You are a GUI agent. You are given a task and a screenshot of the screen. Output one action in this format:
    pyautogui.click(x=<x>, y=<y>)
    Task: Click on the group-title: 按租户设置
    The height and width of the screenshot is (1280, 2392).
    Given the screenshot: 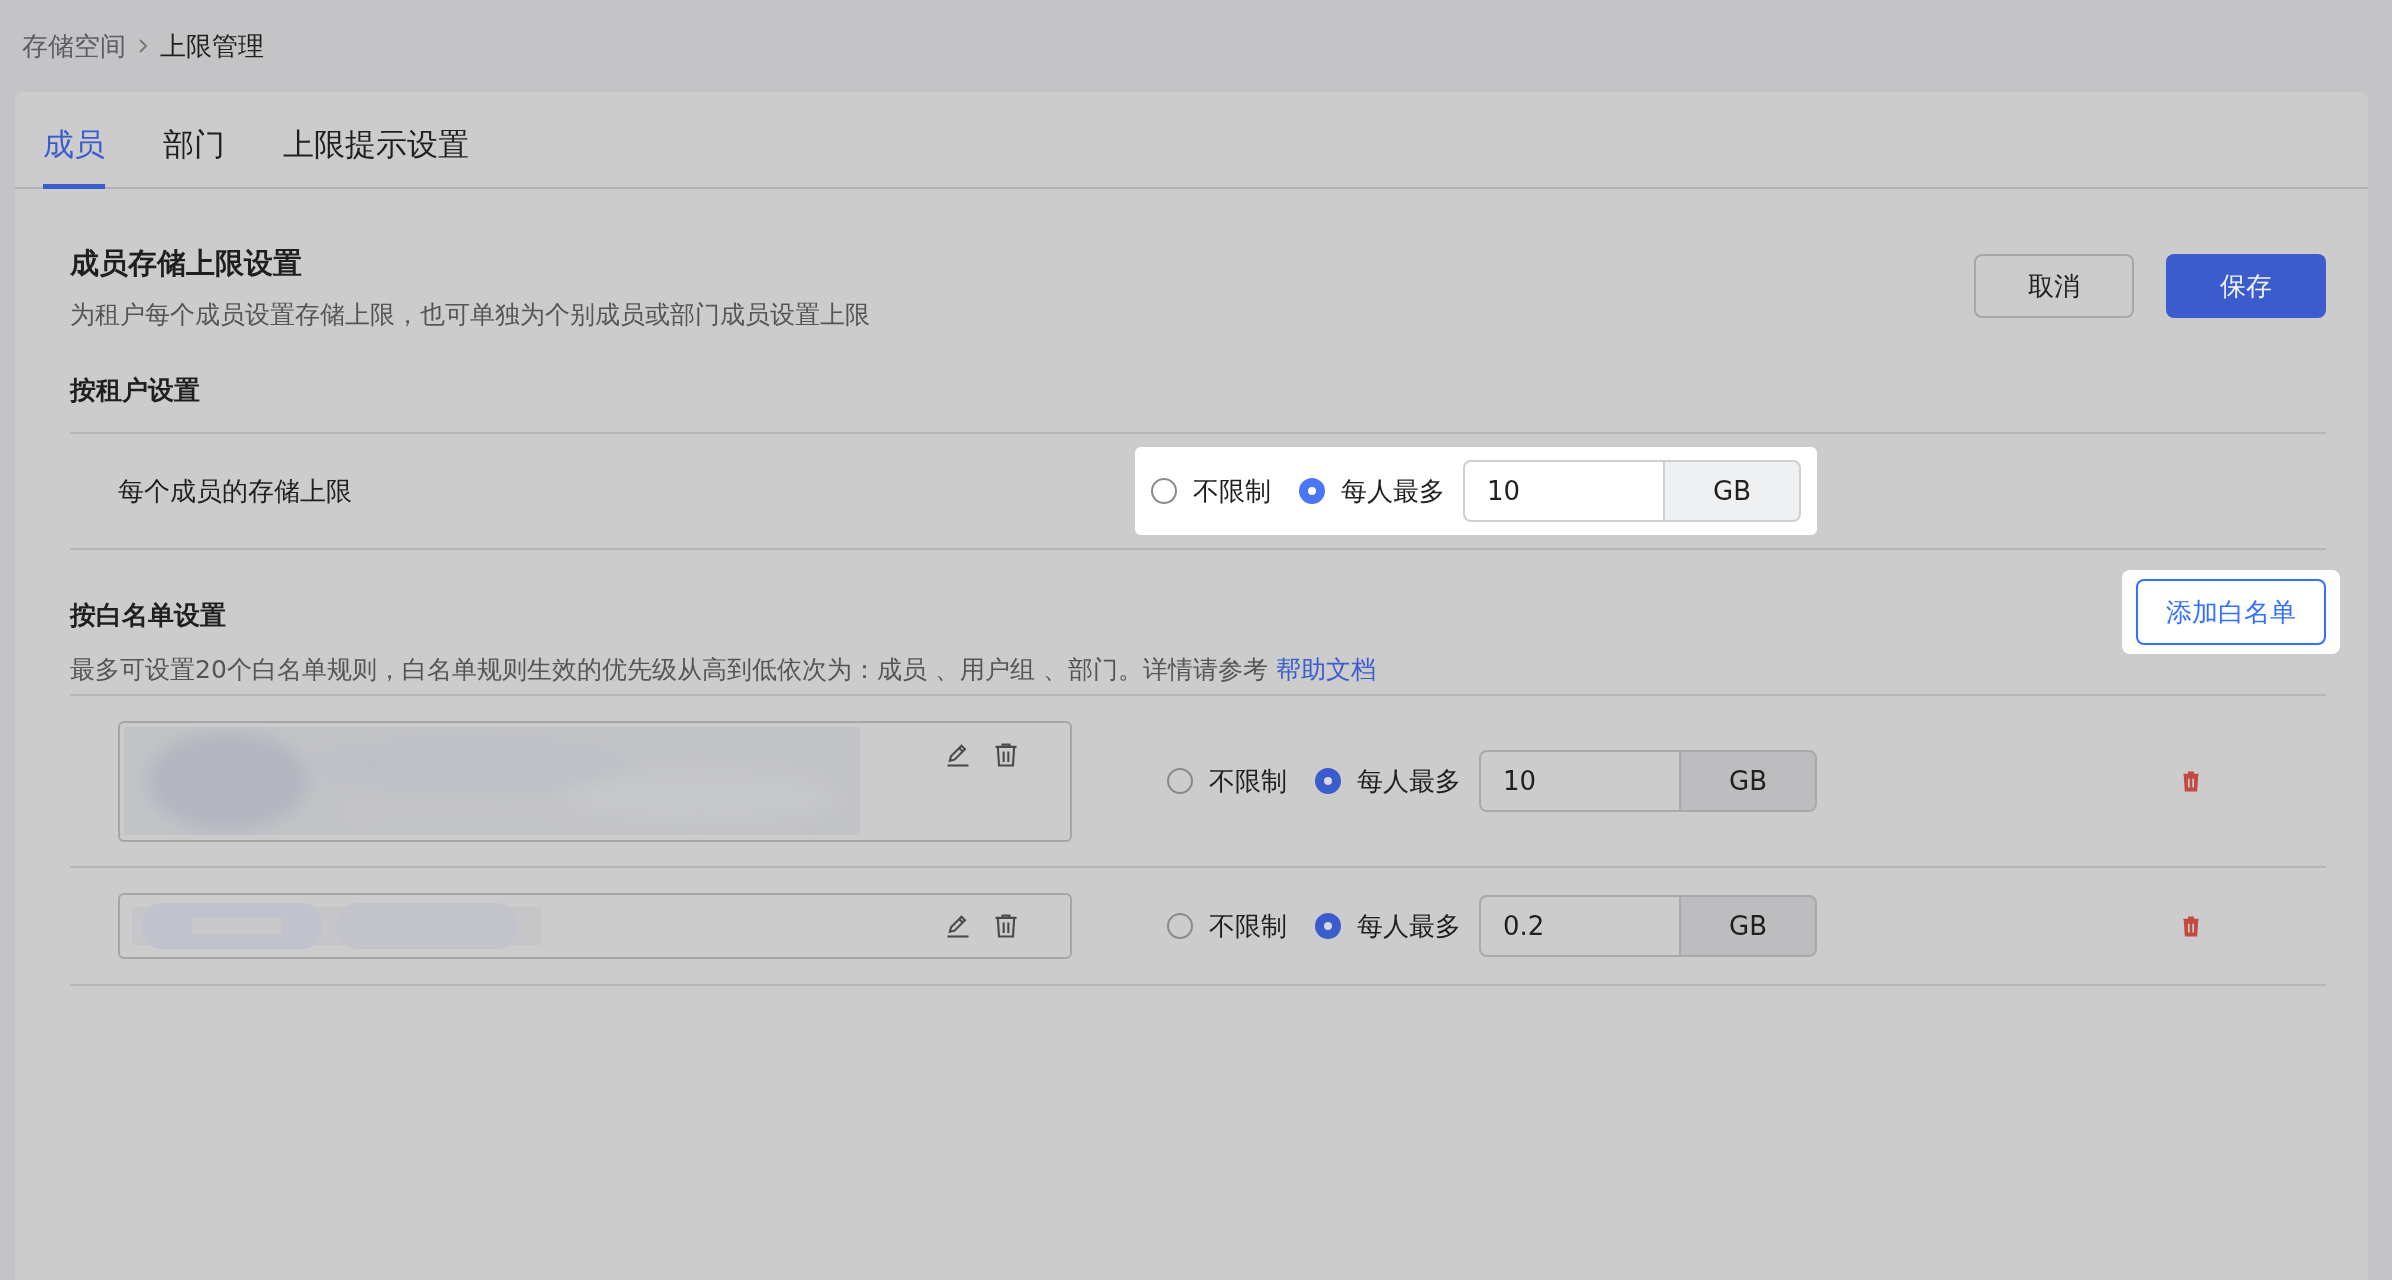 What is the action you would take?
    pyautogui.click(x=1198, y=403)
    